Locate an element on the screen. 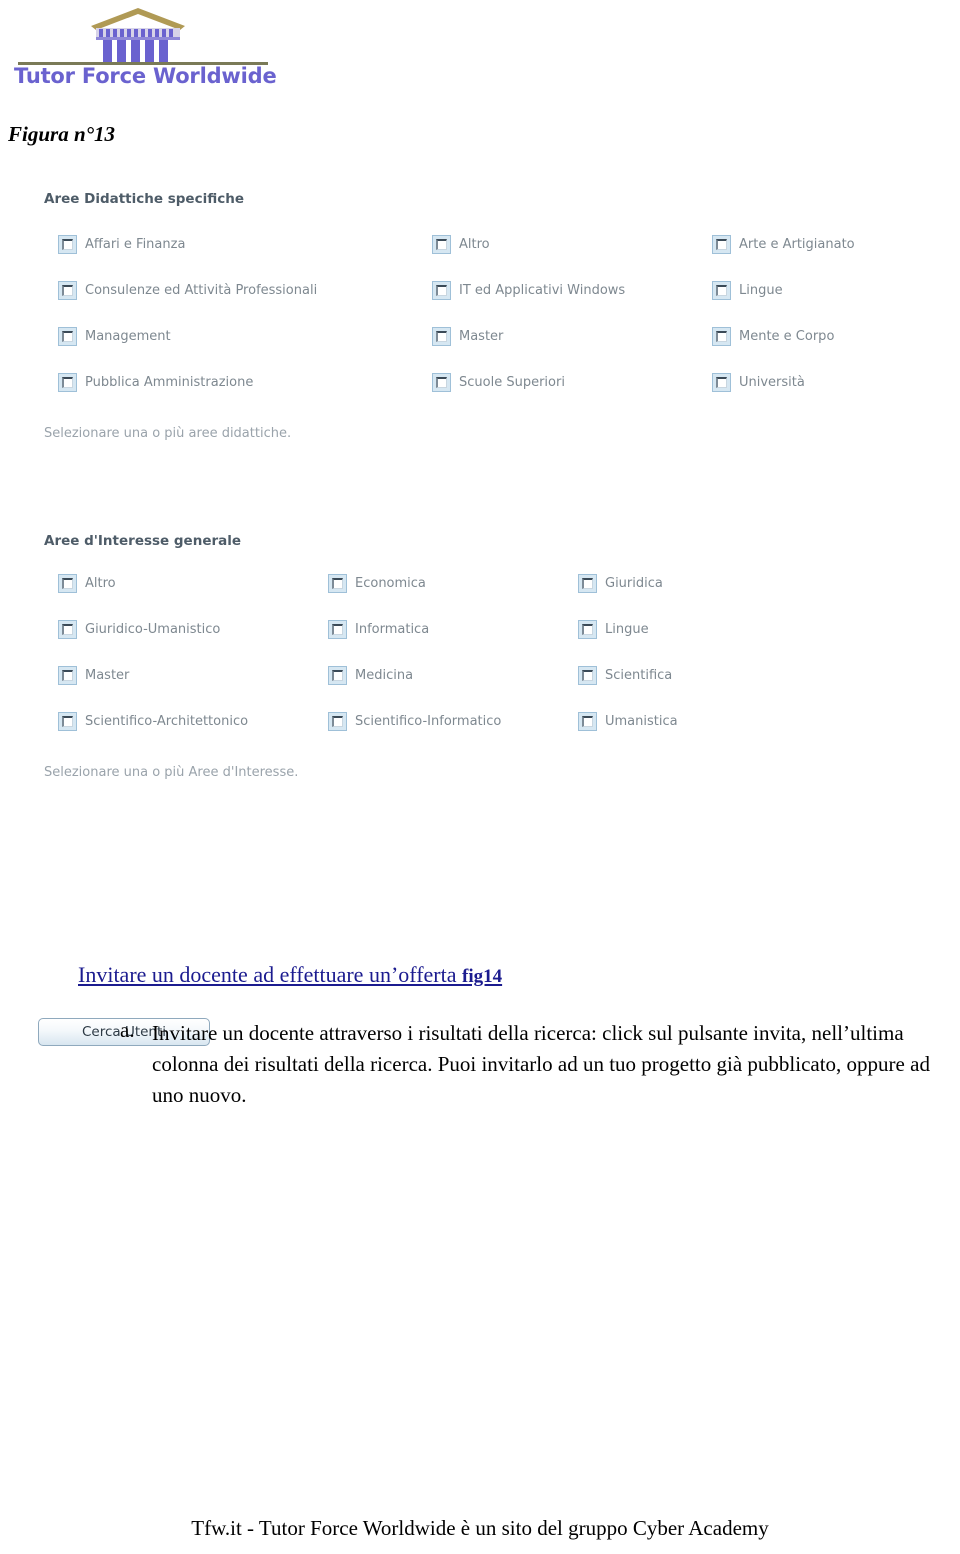 This screenshot has width=960, height=1554. checkbox-label: Pubblica Amministrazione is located at coordinates (169, 382).